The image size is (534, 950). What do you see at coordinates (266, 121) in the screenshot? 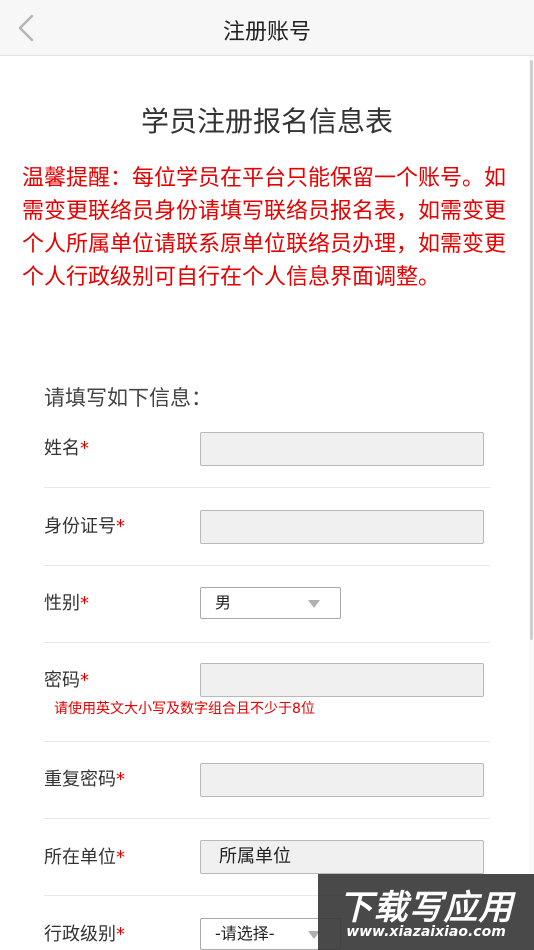
I see `form-title: 学员注册报名信息表` at bounding box center [266, 121].